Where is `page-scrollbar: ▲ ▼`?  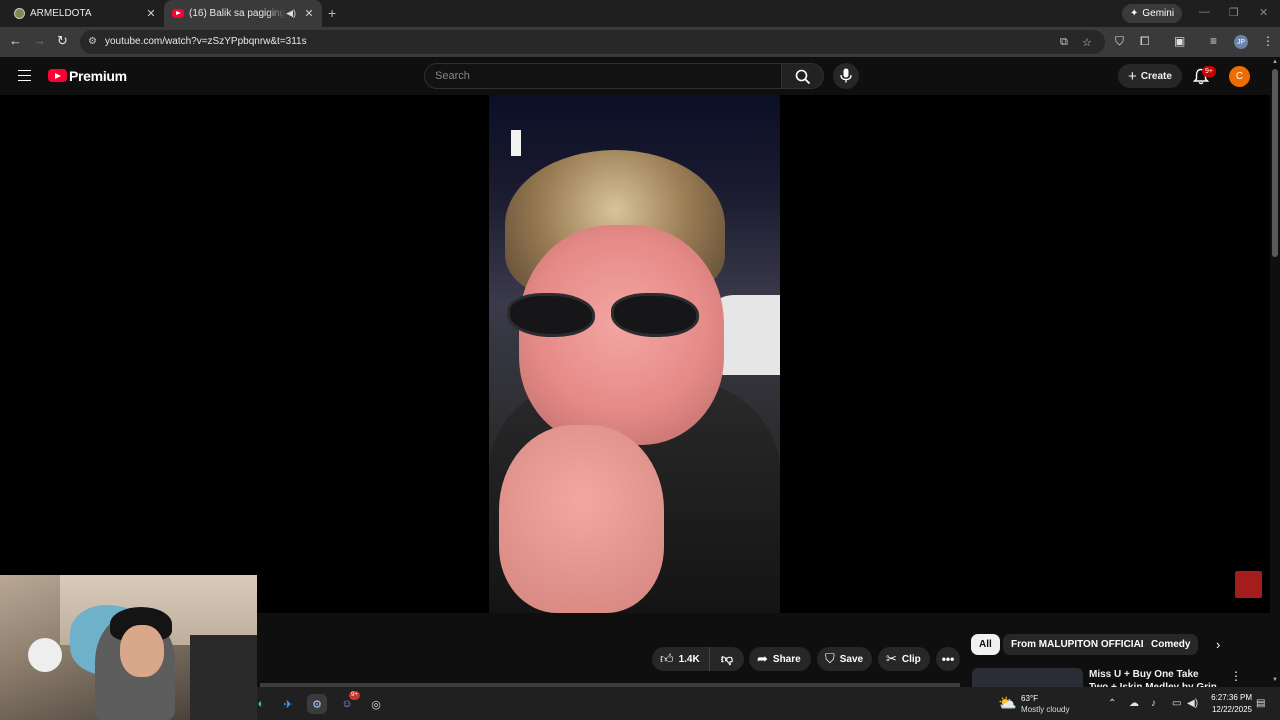 page-scrollbar: ▲ ▼ is located at coordinates (1275, 372).